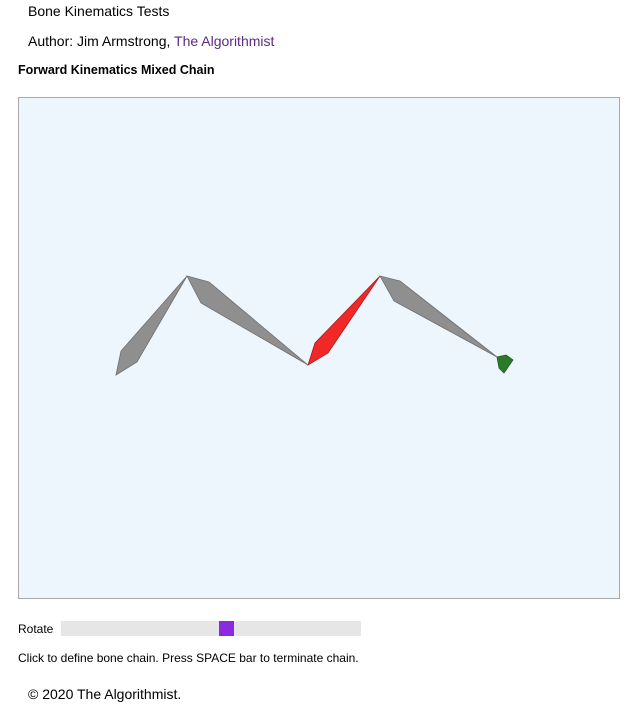 This screenshot has width=634, height=708. Describe the element at coordinates (105, 694) in the screenshot. I see `copyright-footer: © 2020 The Algorithmist.` at that location.